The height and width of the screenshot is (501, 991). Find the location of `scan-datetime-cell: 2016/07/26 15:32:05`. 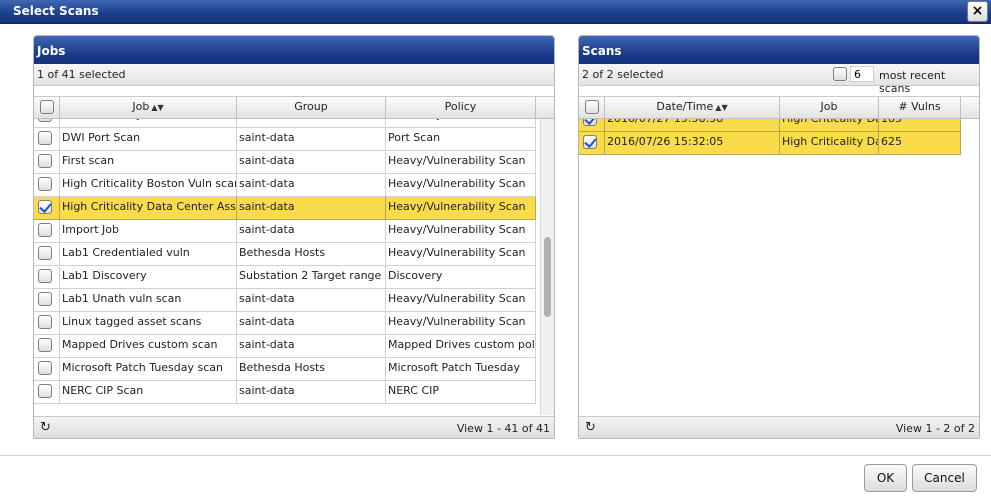

scan-datetime-cell: 2016/07/26 15:32:05 is located at coordinates (692, 143).